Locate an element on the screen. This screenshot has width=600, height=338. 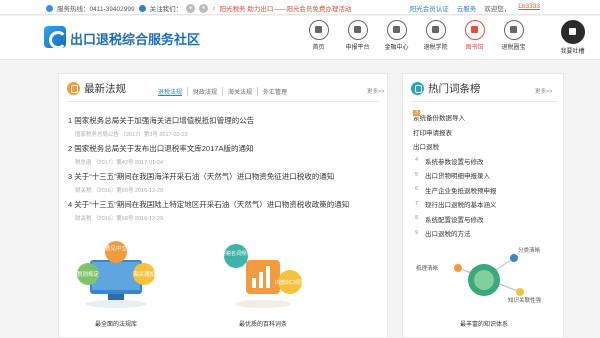
declare-icon is located at coordinates (357, 30).